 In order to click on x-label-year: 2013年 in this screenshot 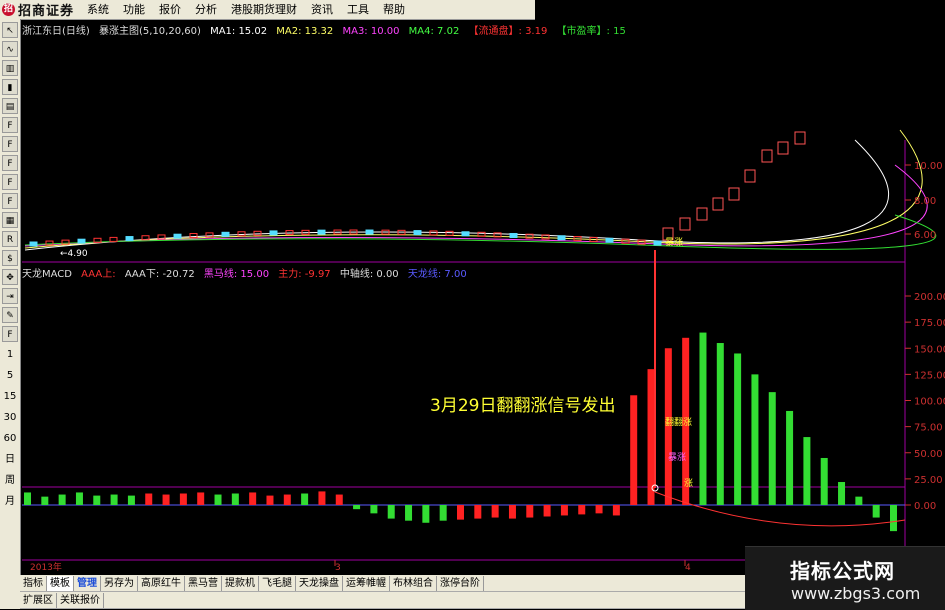, I will do `click(46, 567)`.